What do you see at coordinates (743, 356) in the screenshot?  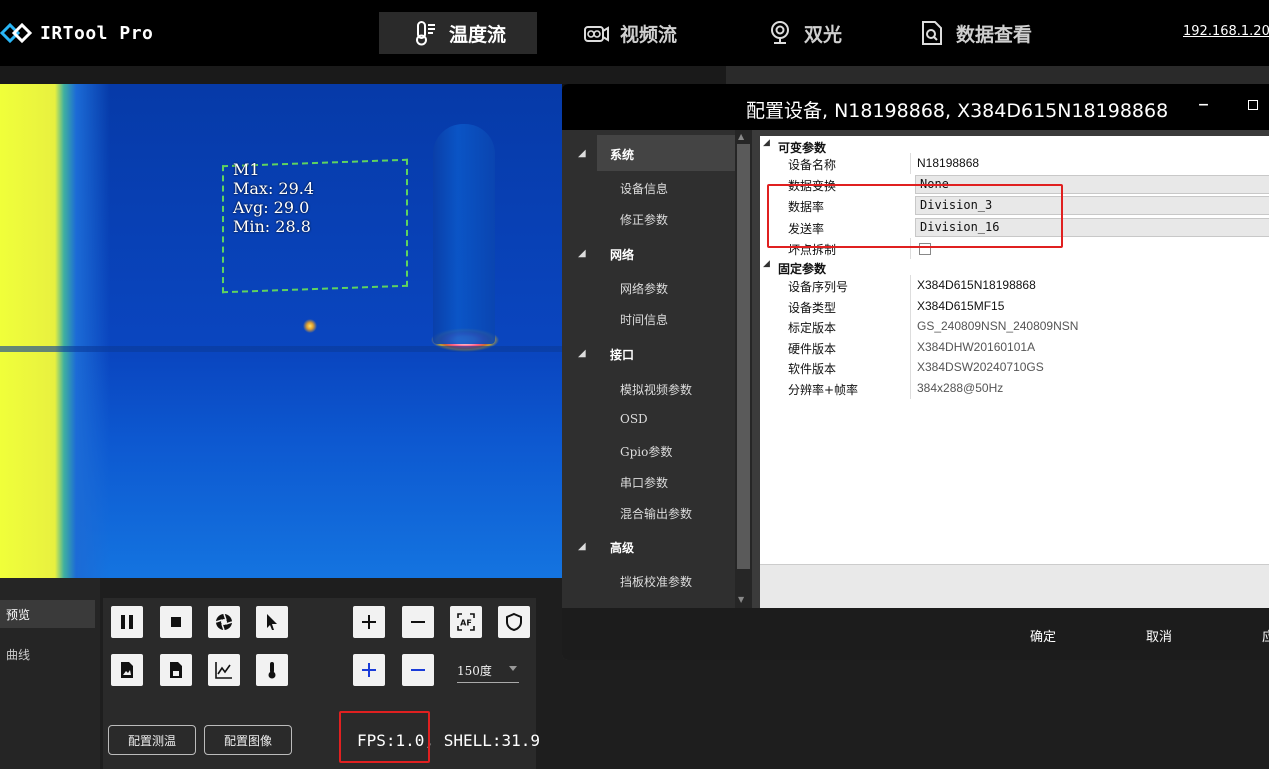 I see `scroll-thumb` at bounding box center [743, 356].